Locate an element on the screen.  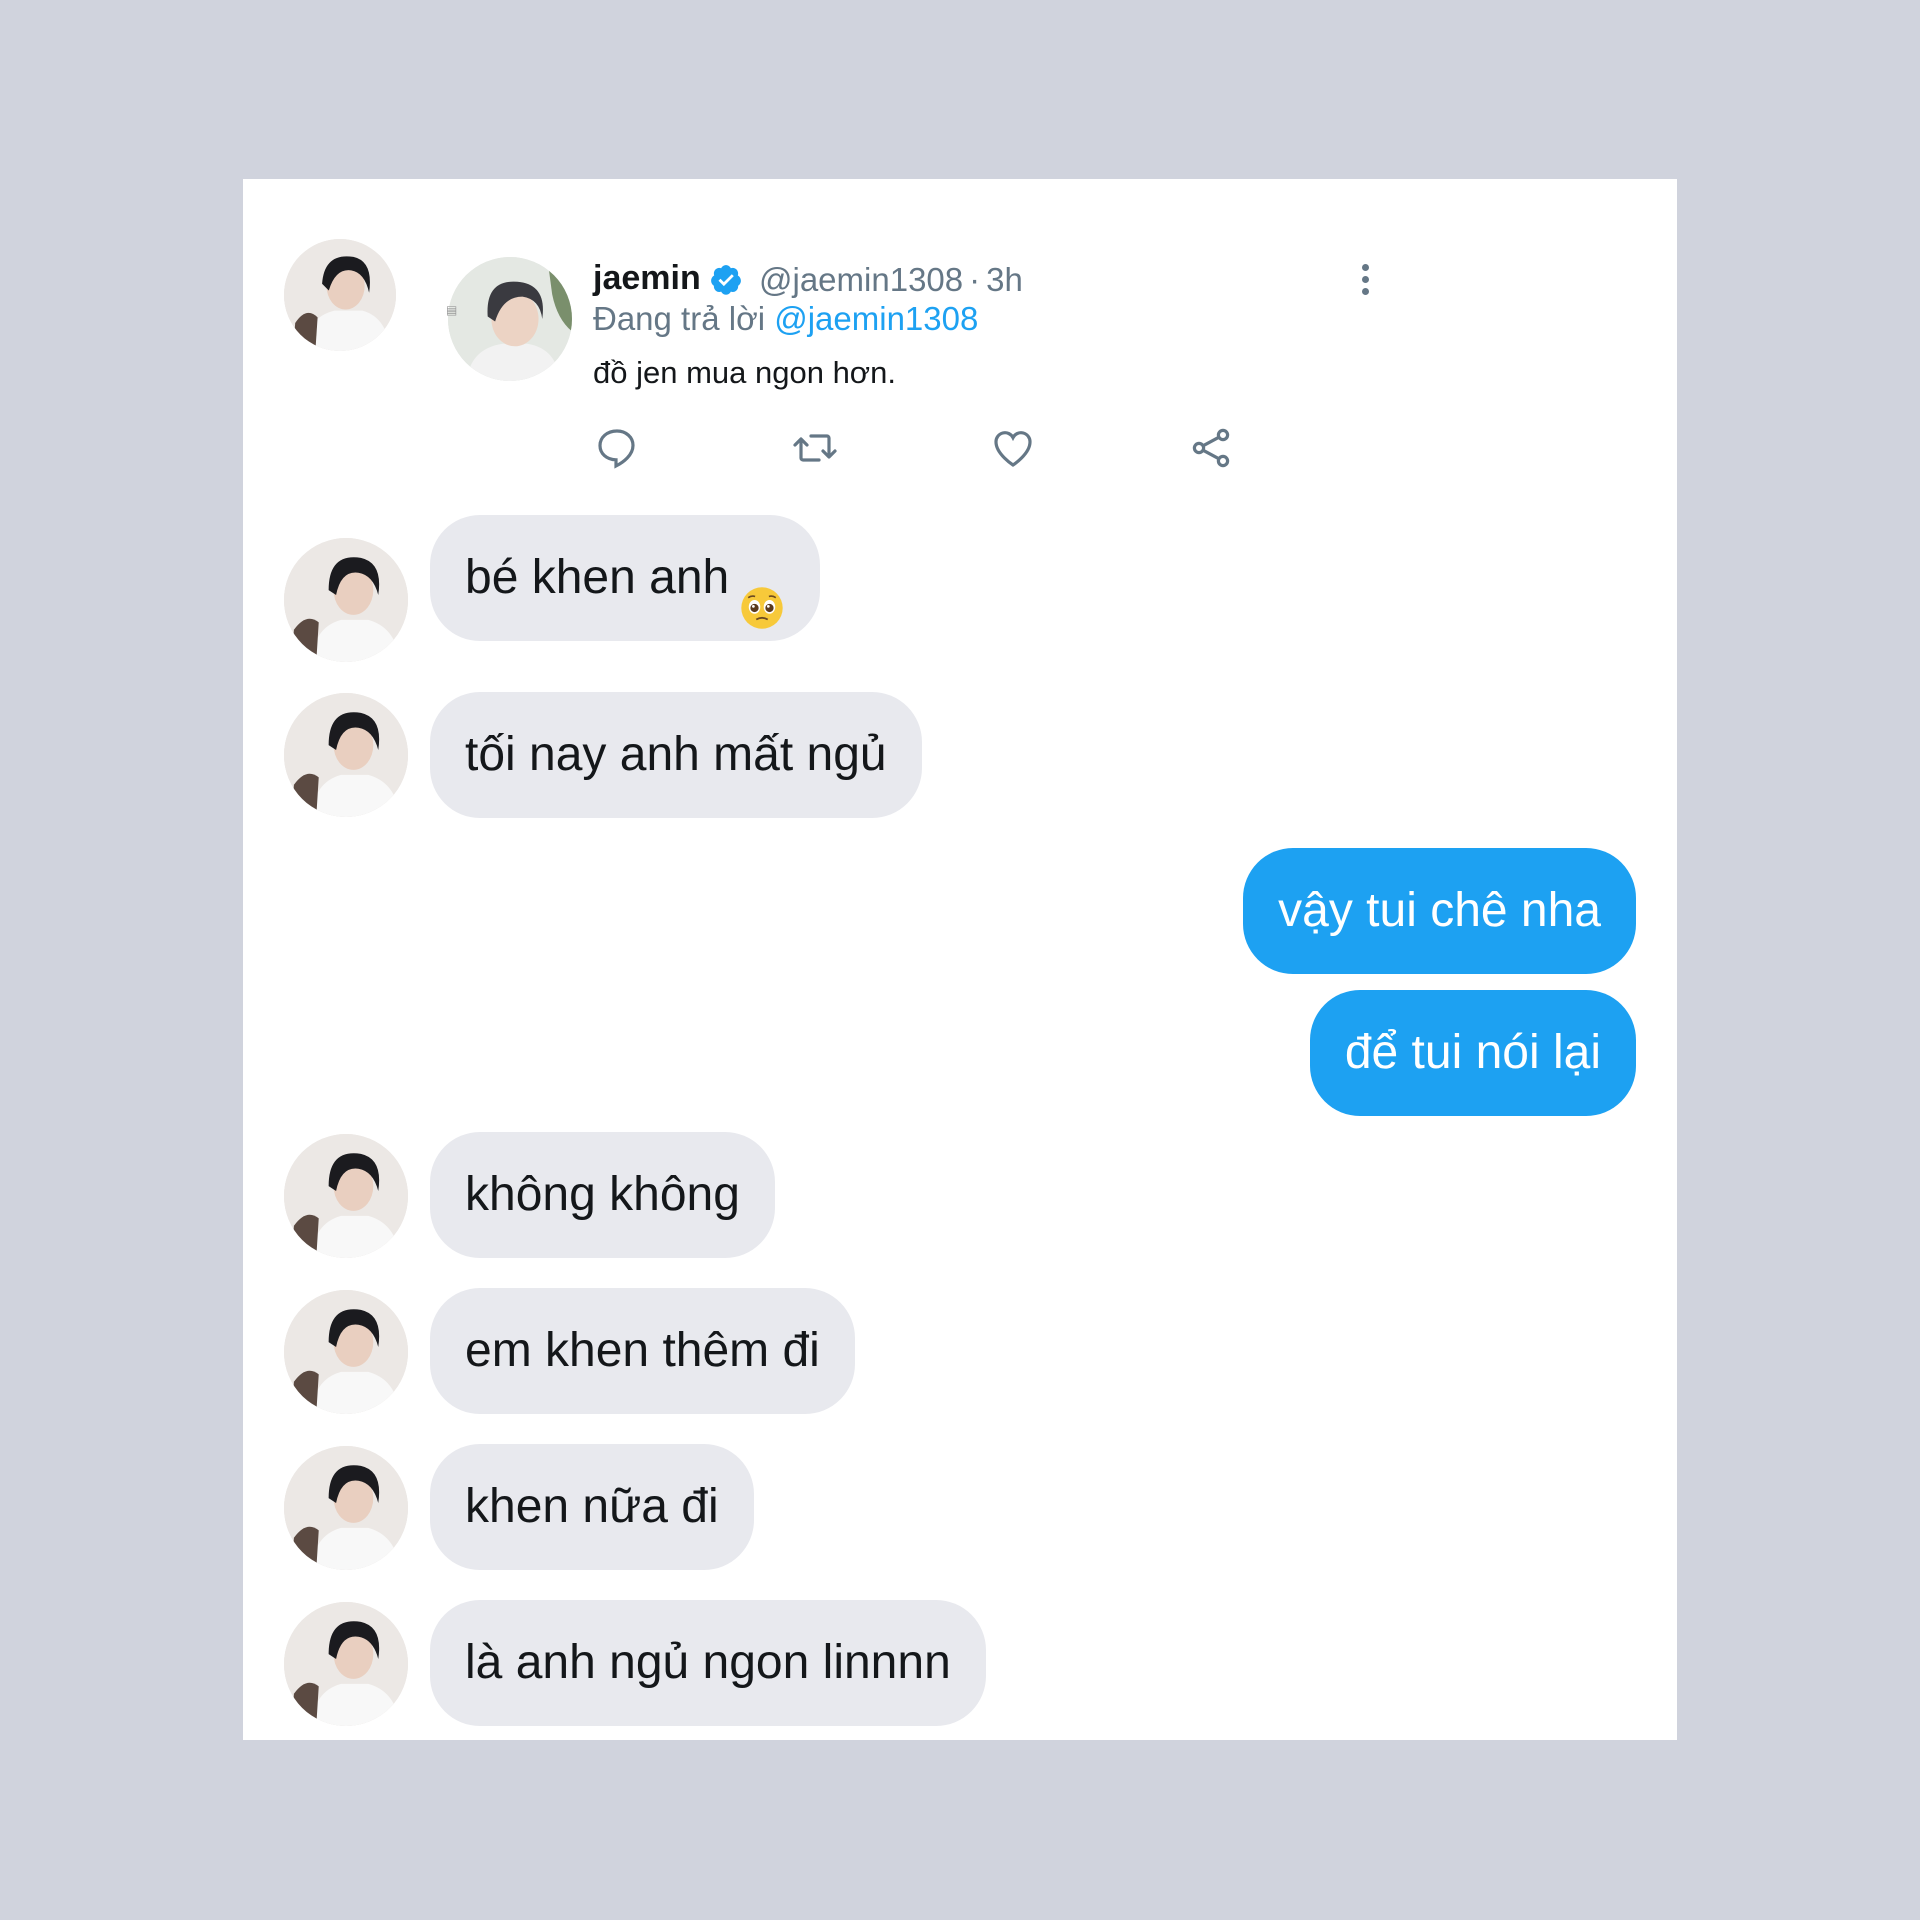
message-text: không không is located at coordinates (602, 1194).